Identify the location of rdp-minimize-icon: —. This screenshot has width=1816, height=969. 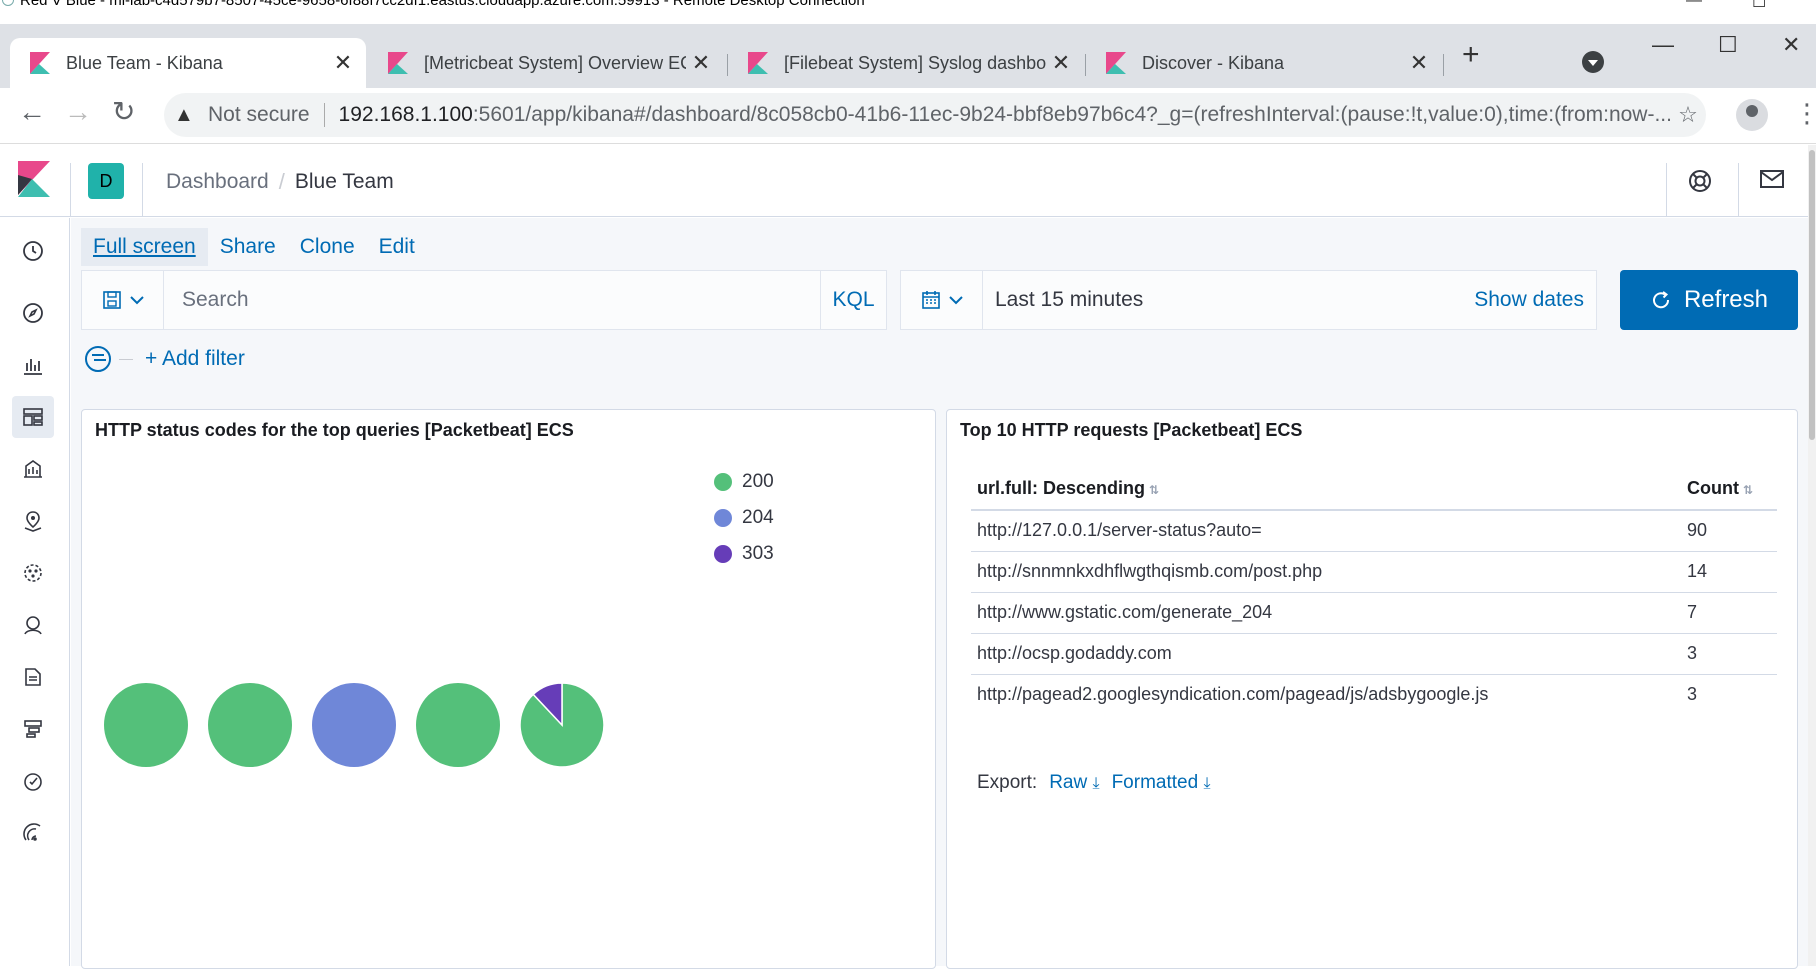
(1694, 5).